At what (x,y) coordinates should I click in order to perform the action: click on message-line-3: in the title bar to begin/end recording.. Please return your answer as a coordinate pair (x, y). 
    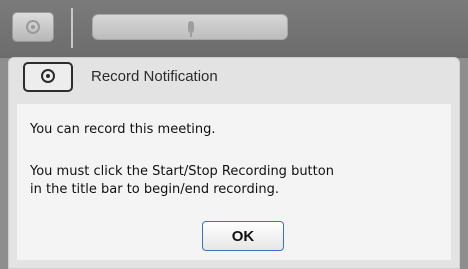
    Looking at the image, I should click on (154, 189).